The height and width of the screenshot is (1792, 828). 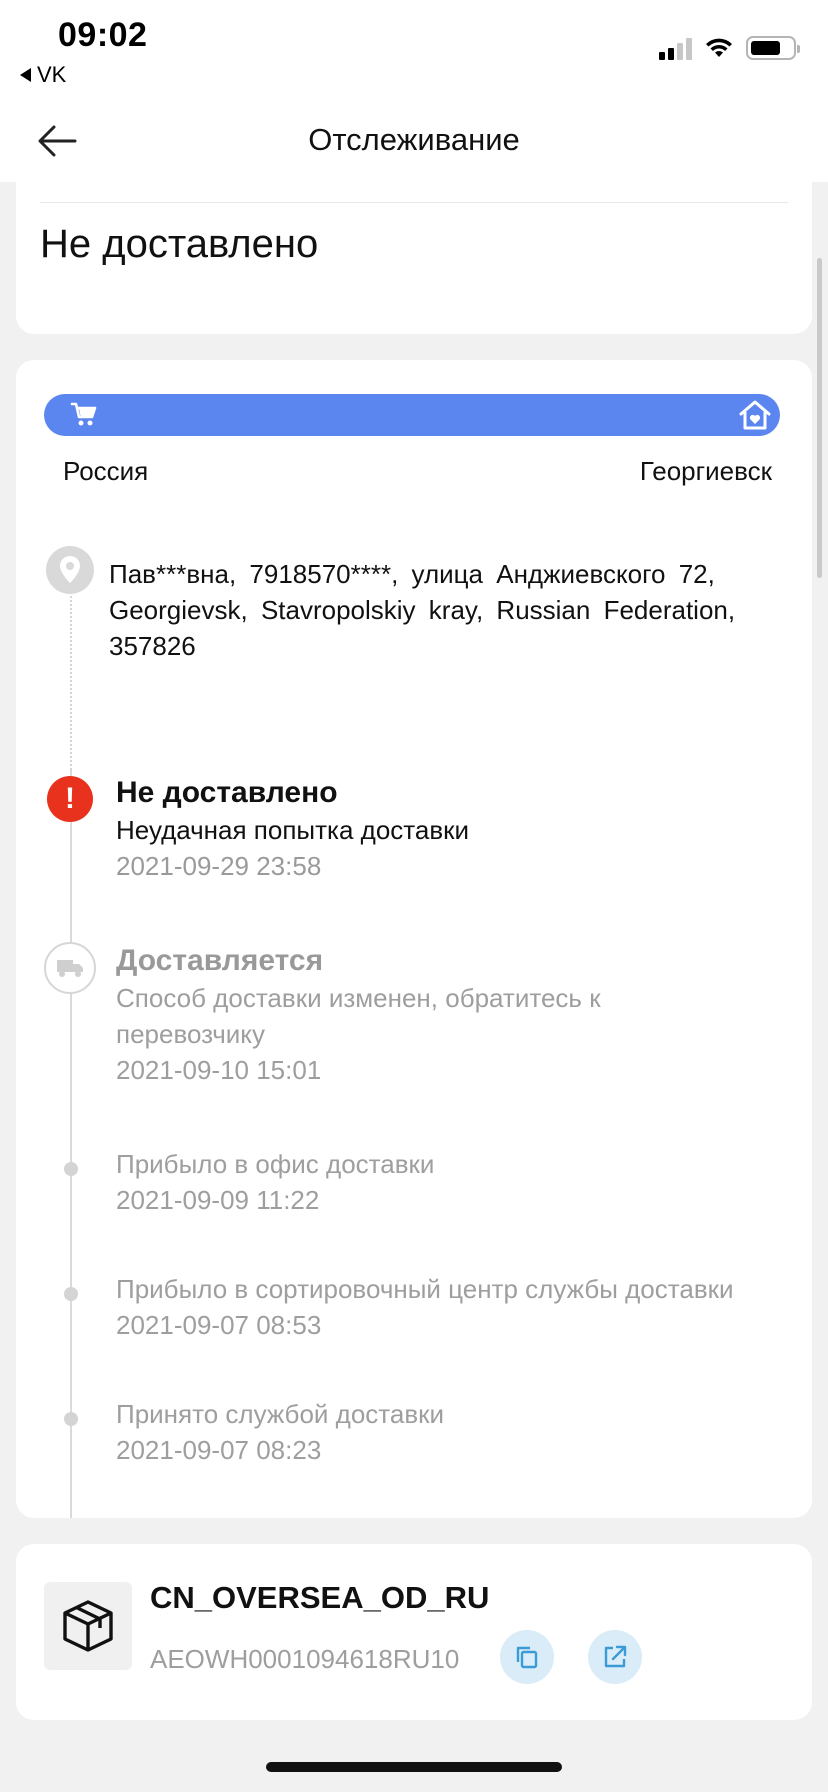 I want to click on event-description: Неудачная попытка доставки, so click(x=293, y=830).